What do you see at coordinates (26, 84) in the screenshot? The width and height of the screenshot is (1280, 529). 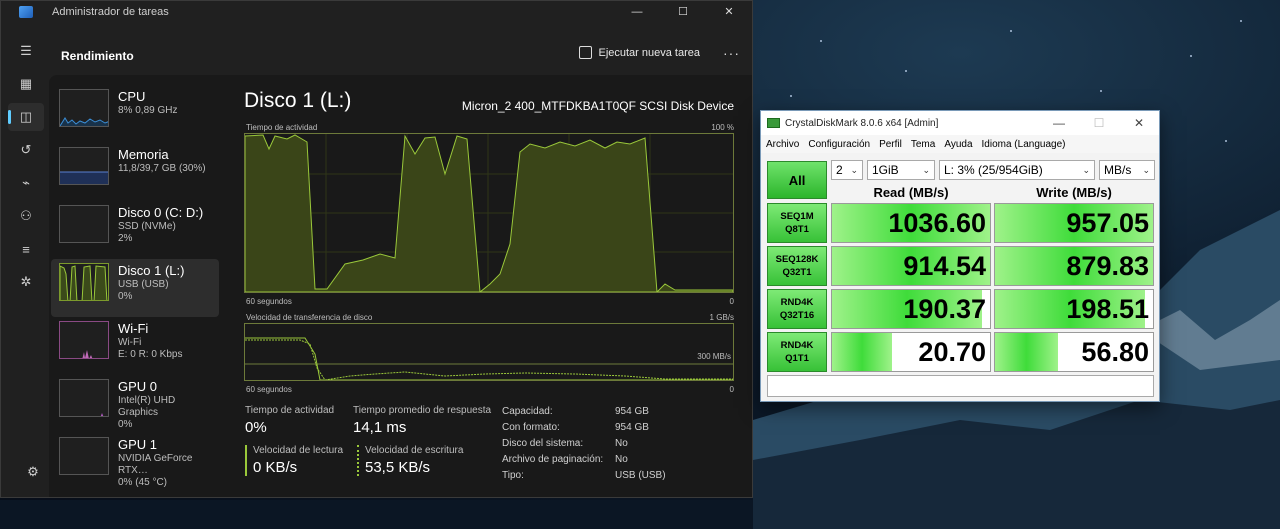 I see `processes-icon: ▦` at bounding box center [26, 84].